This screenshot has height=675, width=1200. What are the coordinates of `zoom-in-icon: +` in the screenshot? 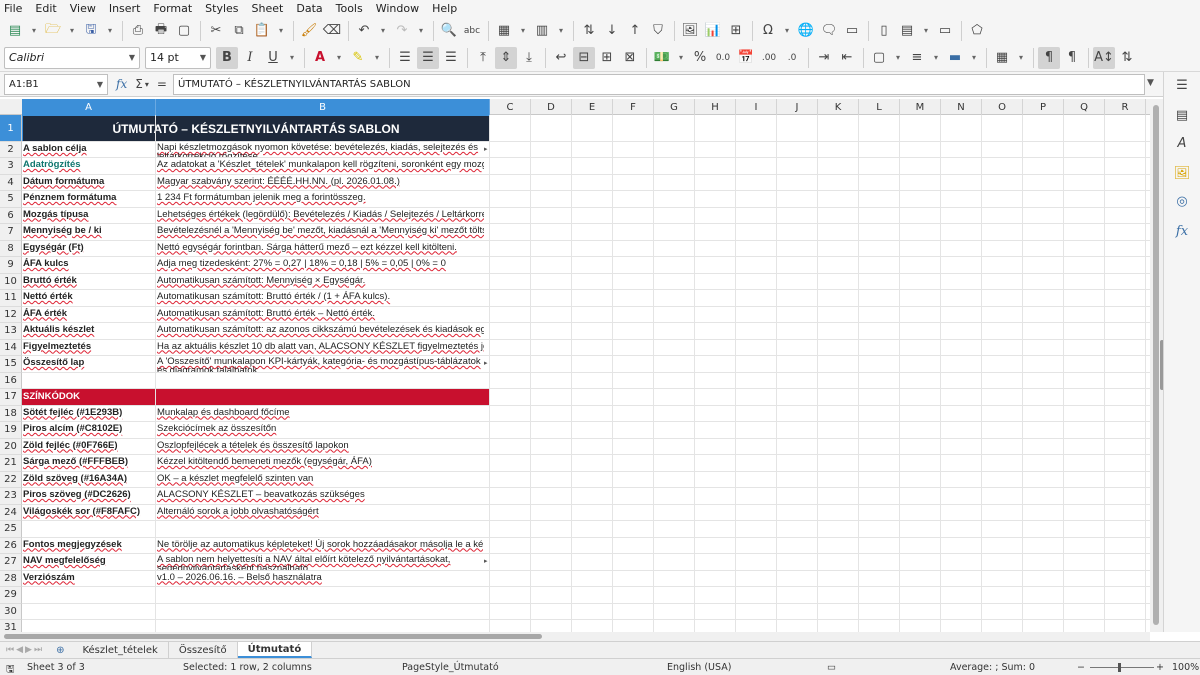 It's located at (1160, 667).